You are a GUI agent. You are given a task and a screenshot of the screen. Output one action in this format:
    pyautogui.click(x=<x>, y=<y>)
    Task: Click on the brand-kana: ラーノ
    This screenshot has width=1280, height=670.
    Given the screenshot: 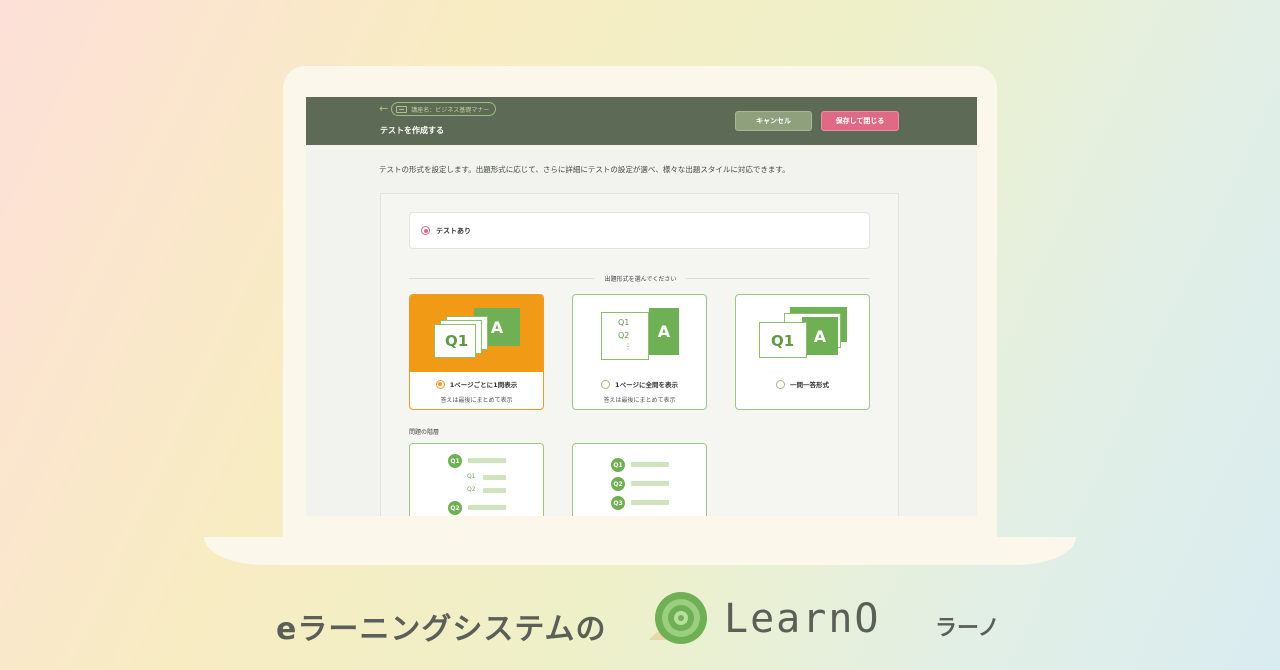 What is the action you would take?
    pyautogui.click(x=967, y=628)
    